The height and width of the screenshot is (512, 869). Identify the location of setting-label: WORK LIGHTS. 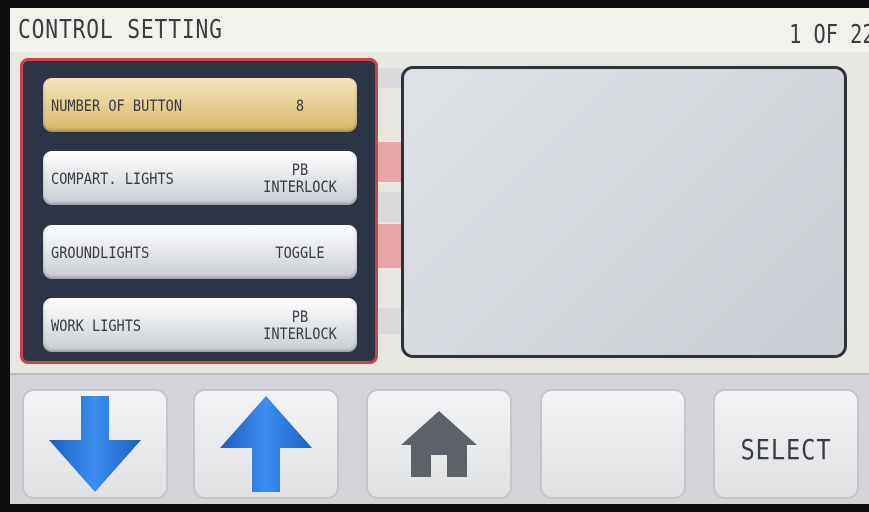
(96, 325).